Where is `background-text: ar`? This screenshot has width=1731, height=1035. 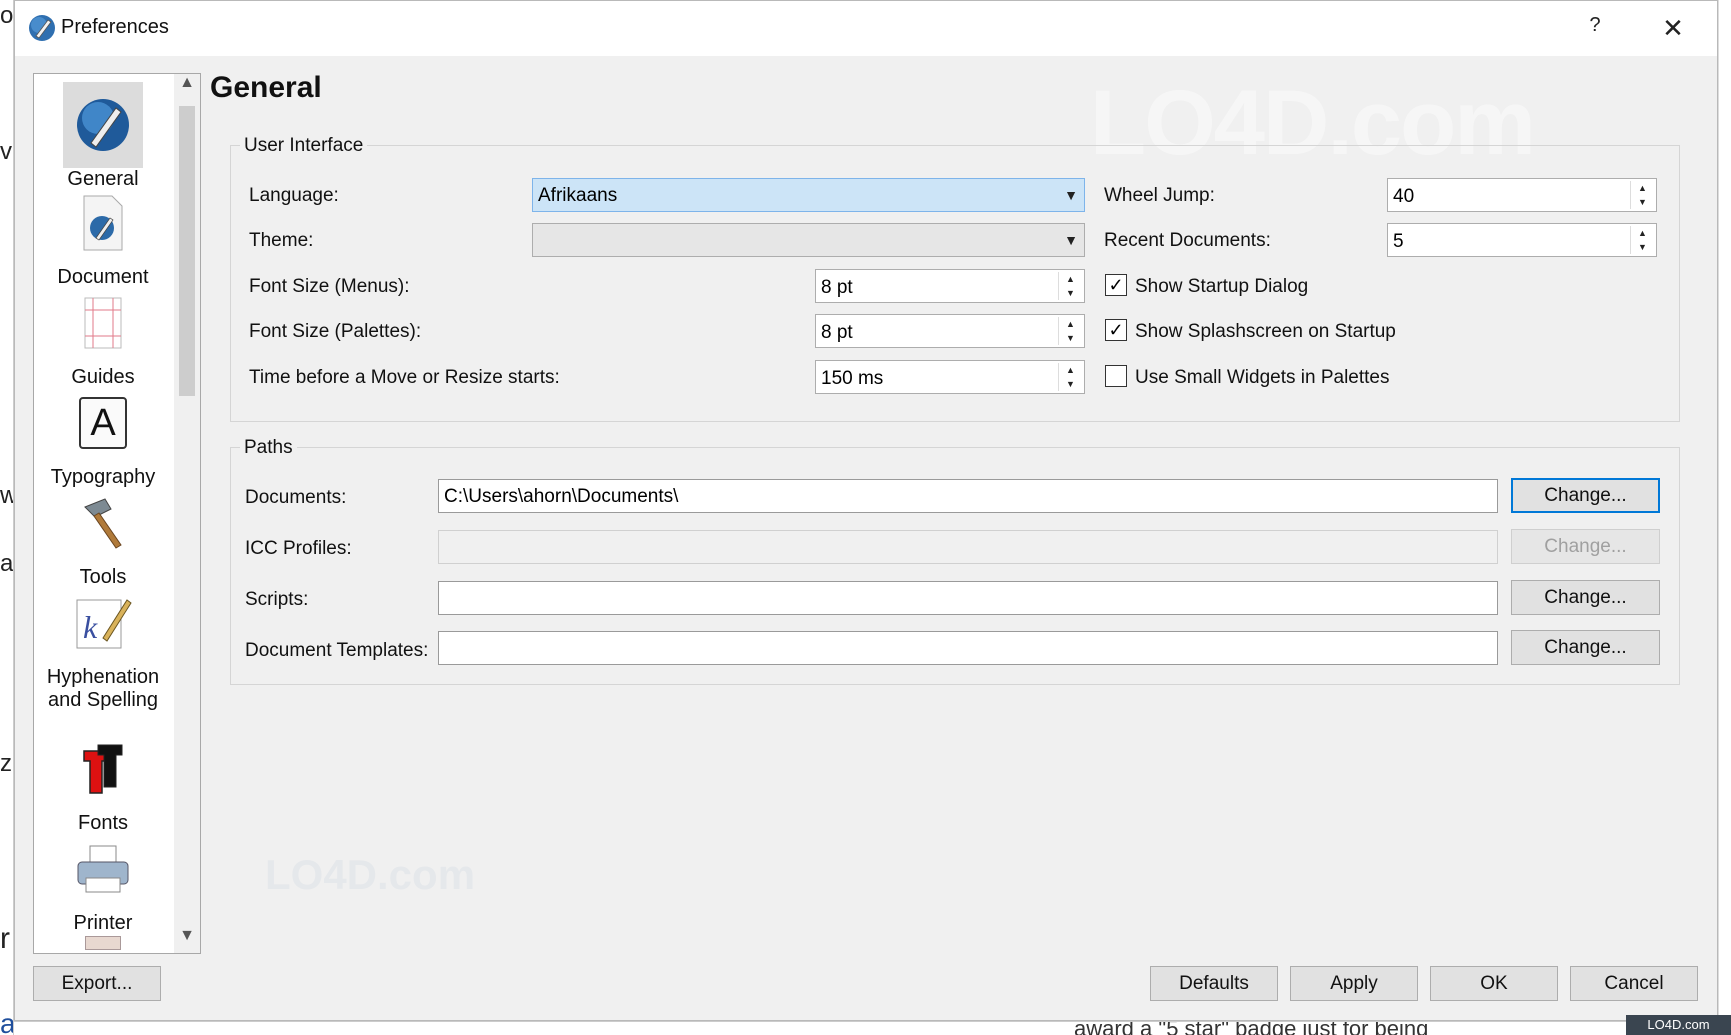
background-text: ar is located at coordinates (7, 563).